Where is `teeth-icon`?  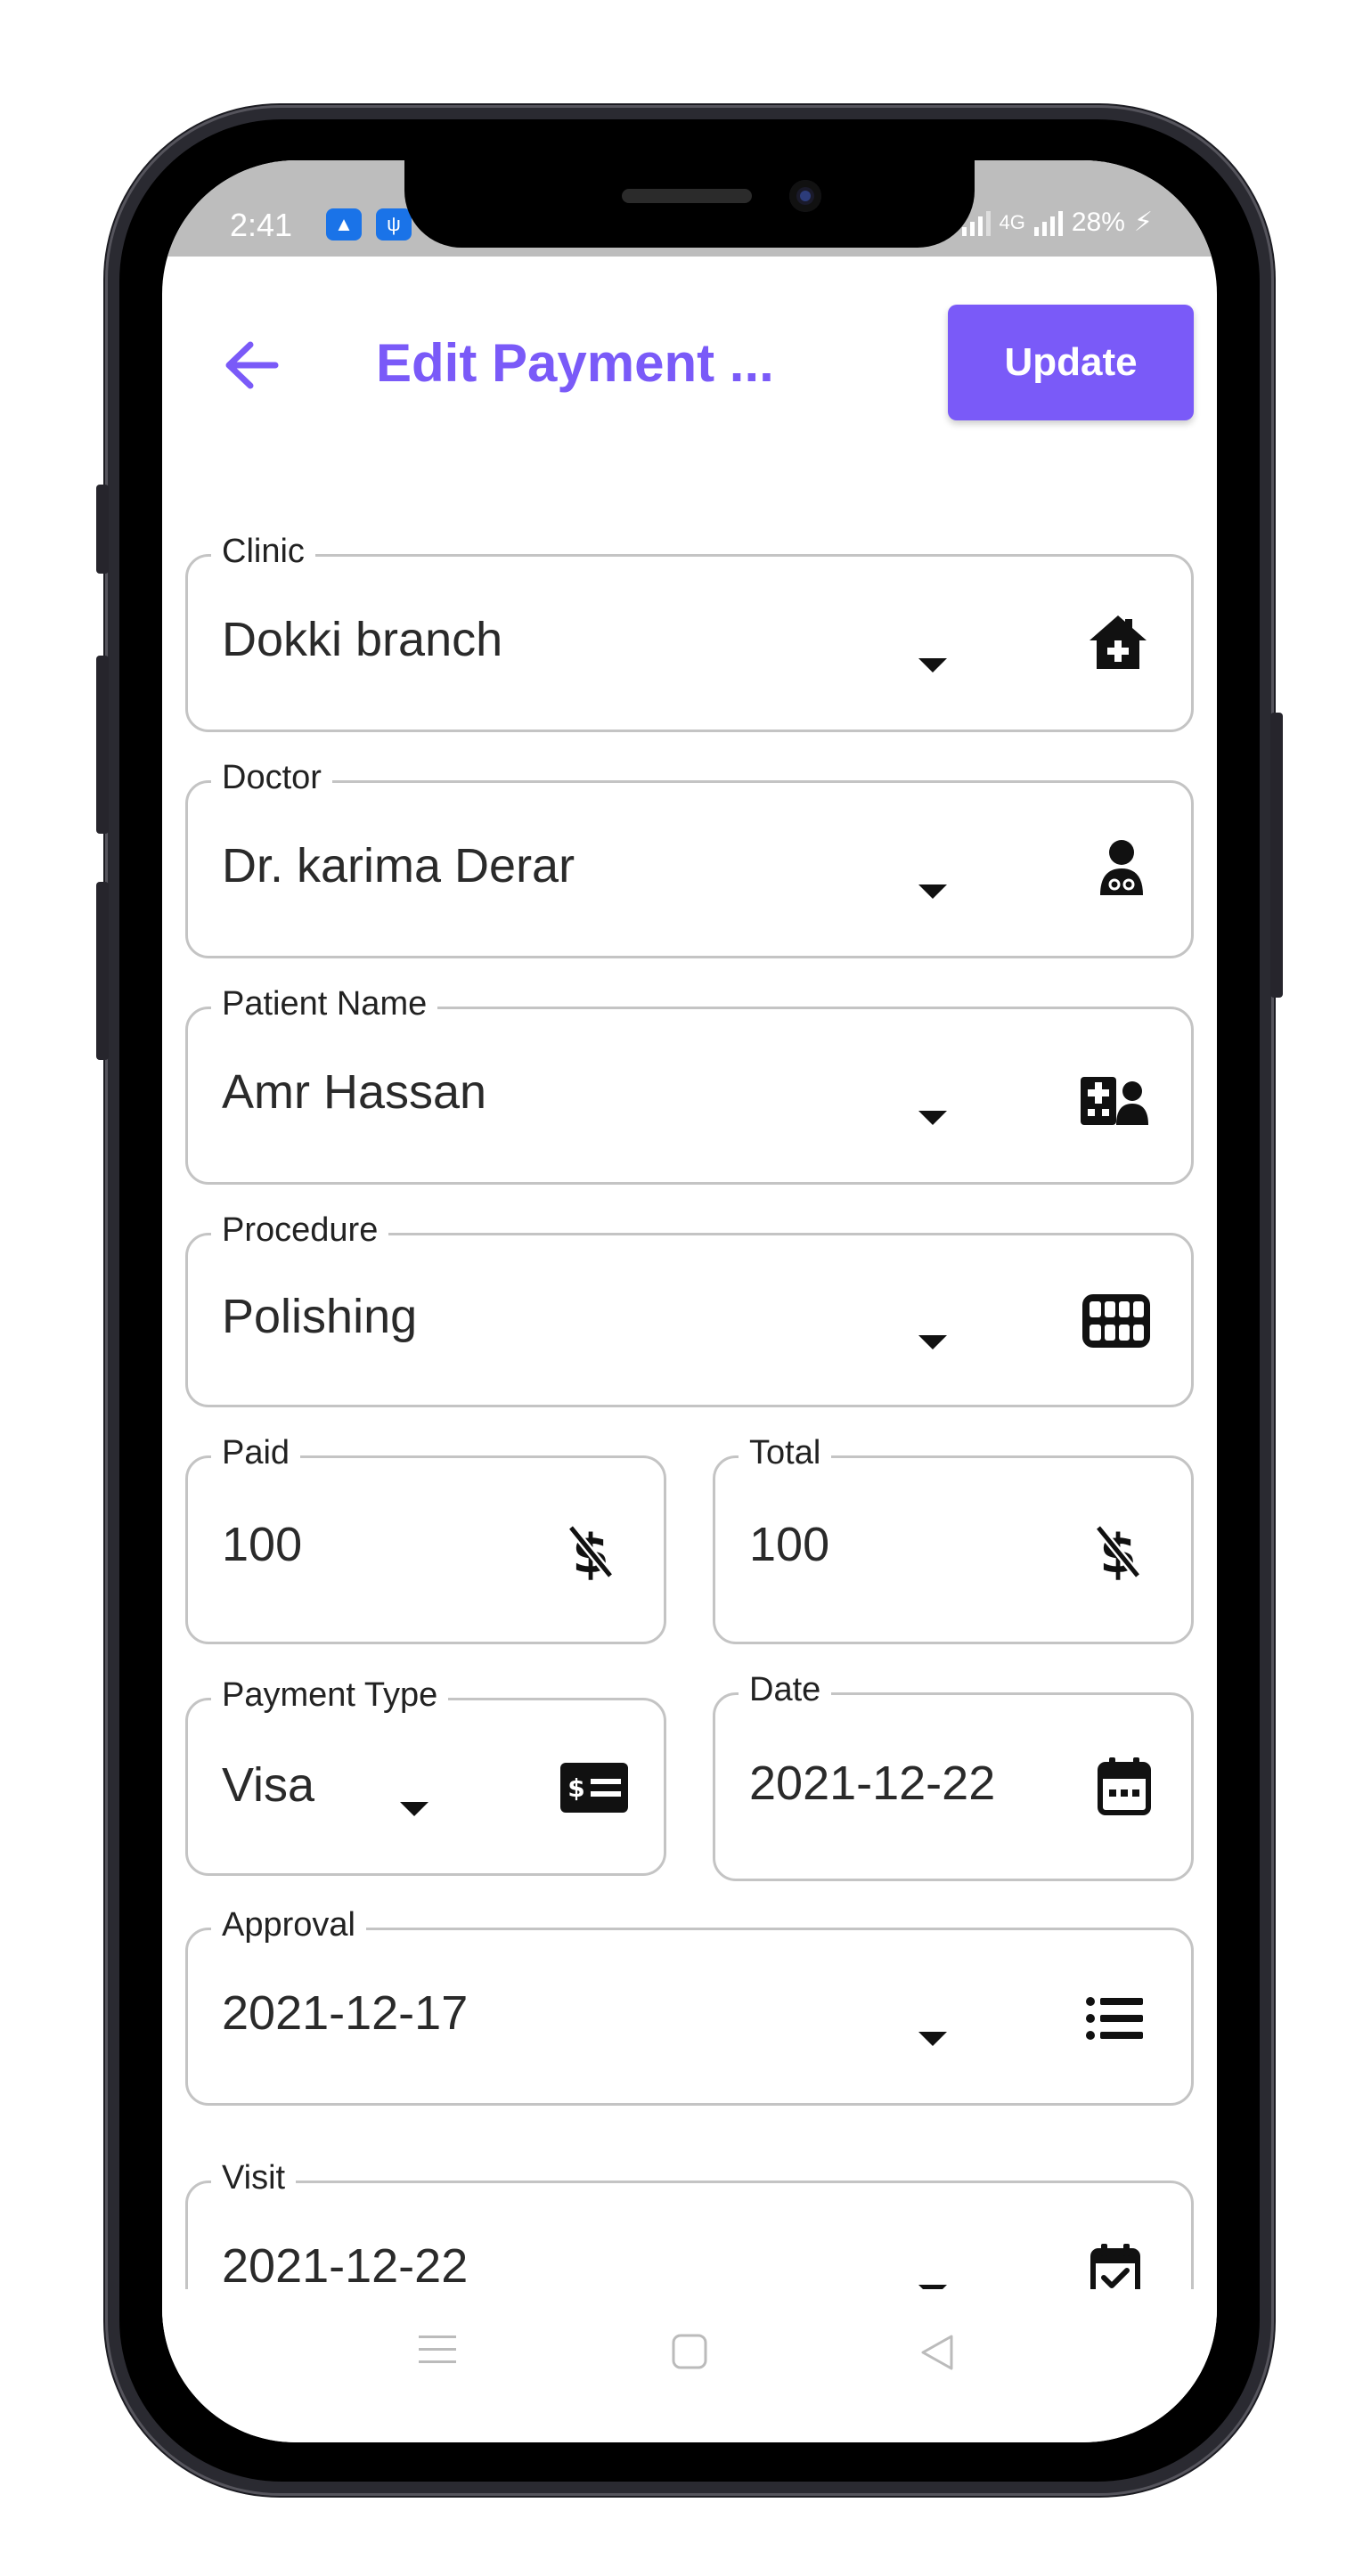
teeth-icon is located at coordinates (1116, 1321).